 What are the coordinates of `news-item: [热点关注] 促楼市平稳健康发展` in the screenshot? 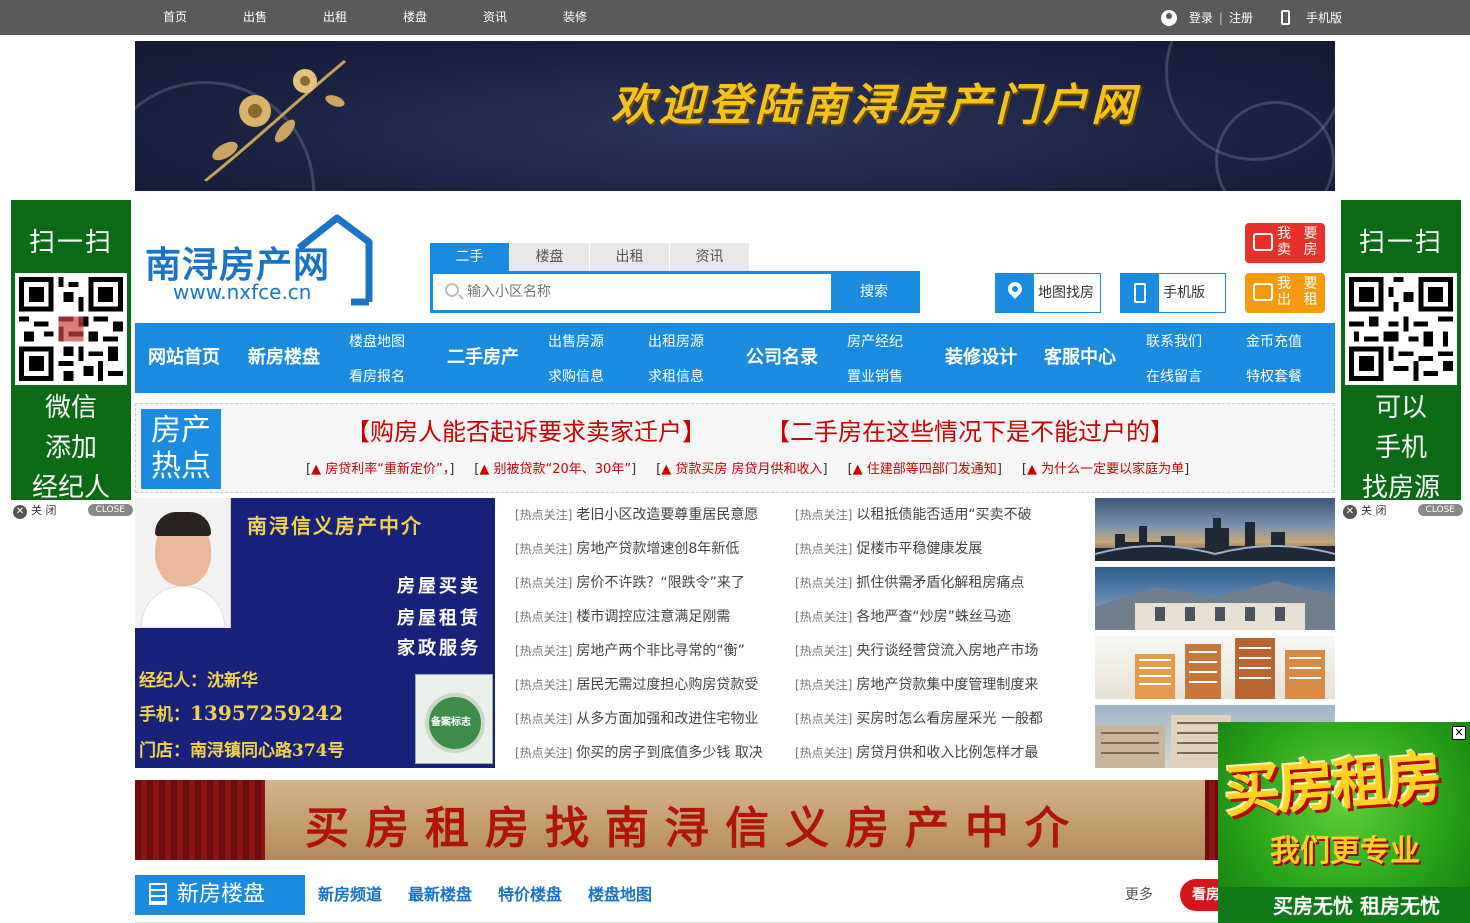 It's located at (930, 551).